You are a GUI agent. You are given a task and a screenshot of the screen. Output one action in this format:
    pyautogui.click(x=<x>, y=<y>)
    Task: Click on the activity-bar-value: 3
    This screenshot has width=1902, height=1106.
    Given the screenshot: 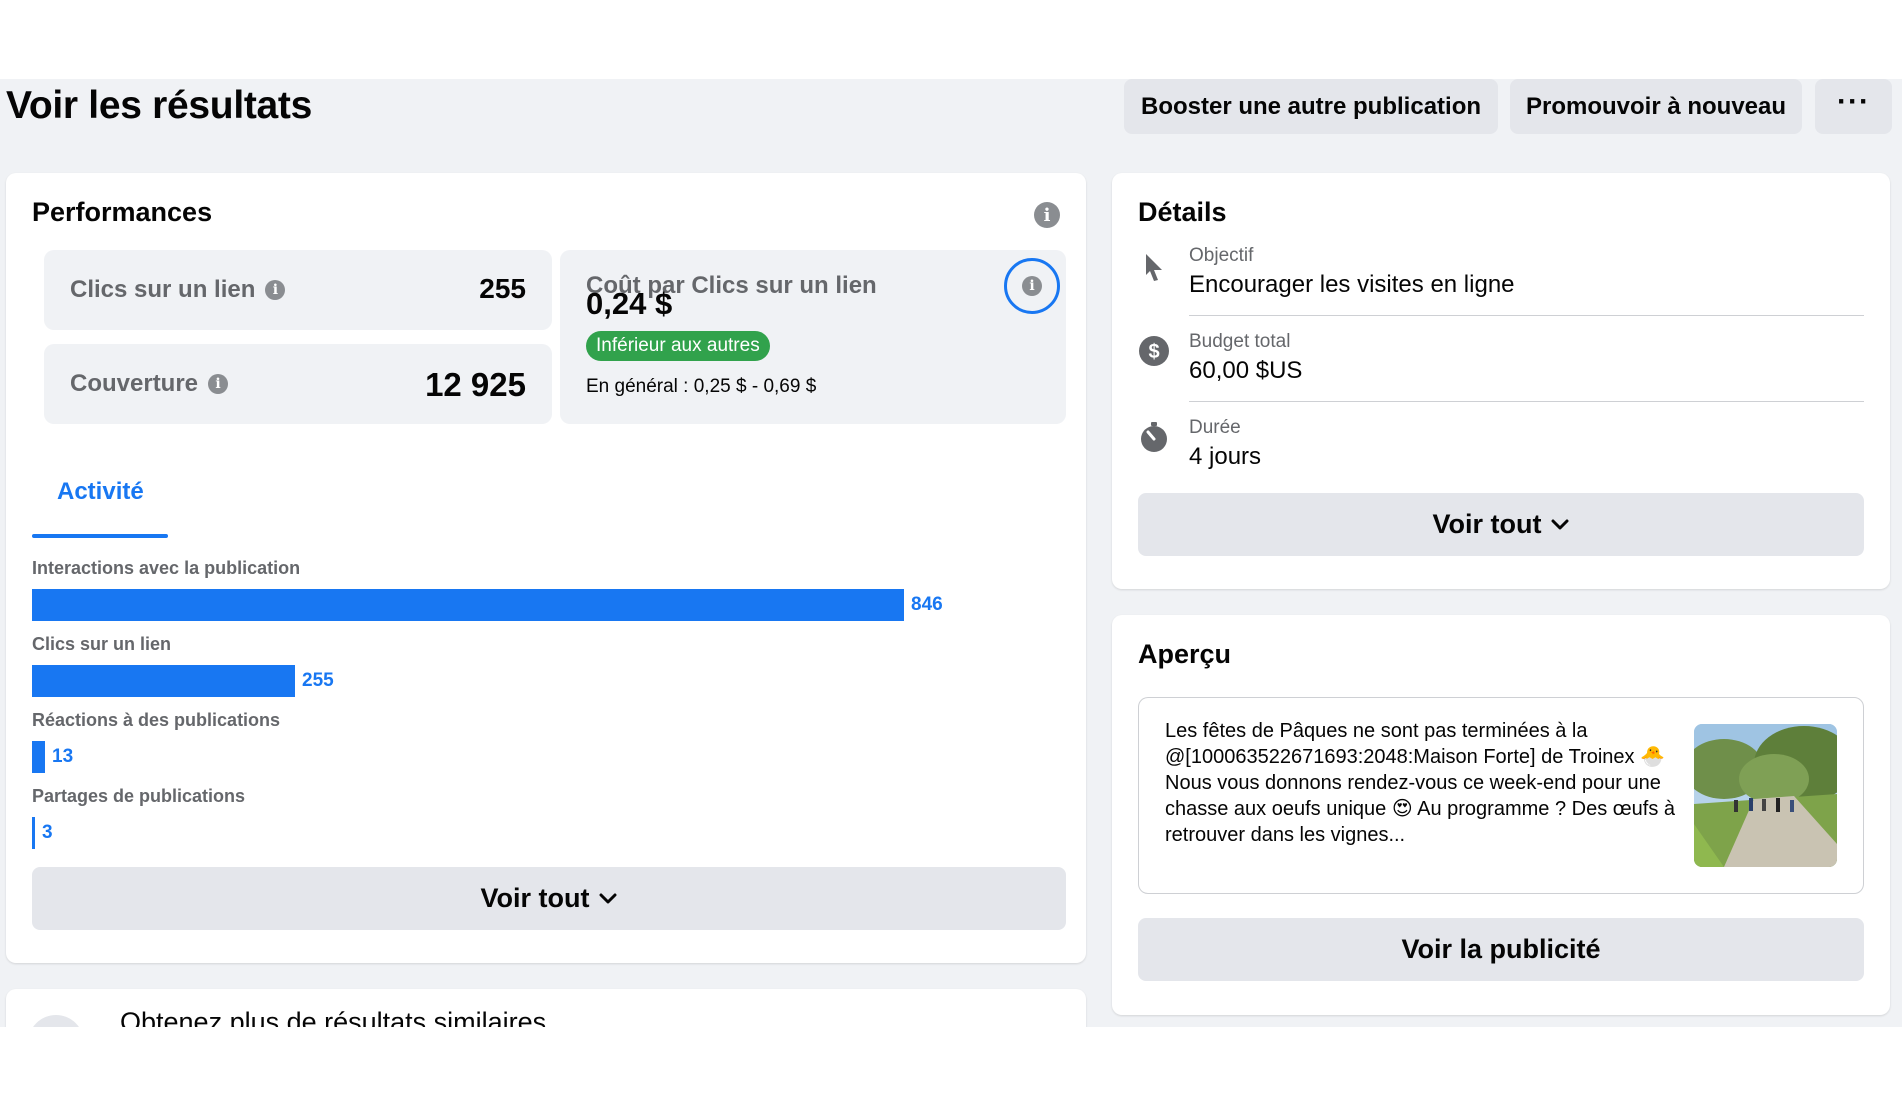 What is the action you would take?
    pyautogui.click(x=47, y=832)
    